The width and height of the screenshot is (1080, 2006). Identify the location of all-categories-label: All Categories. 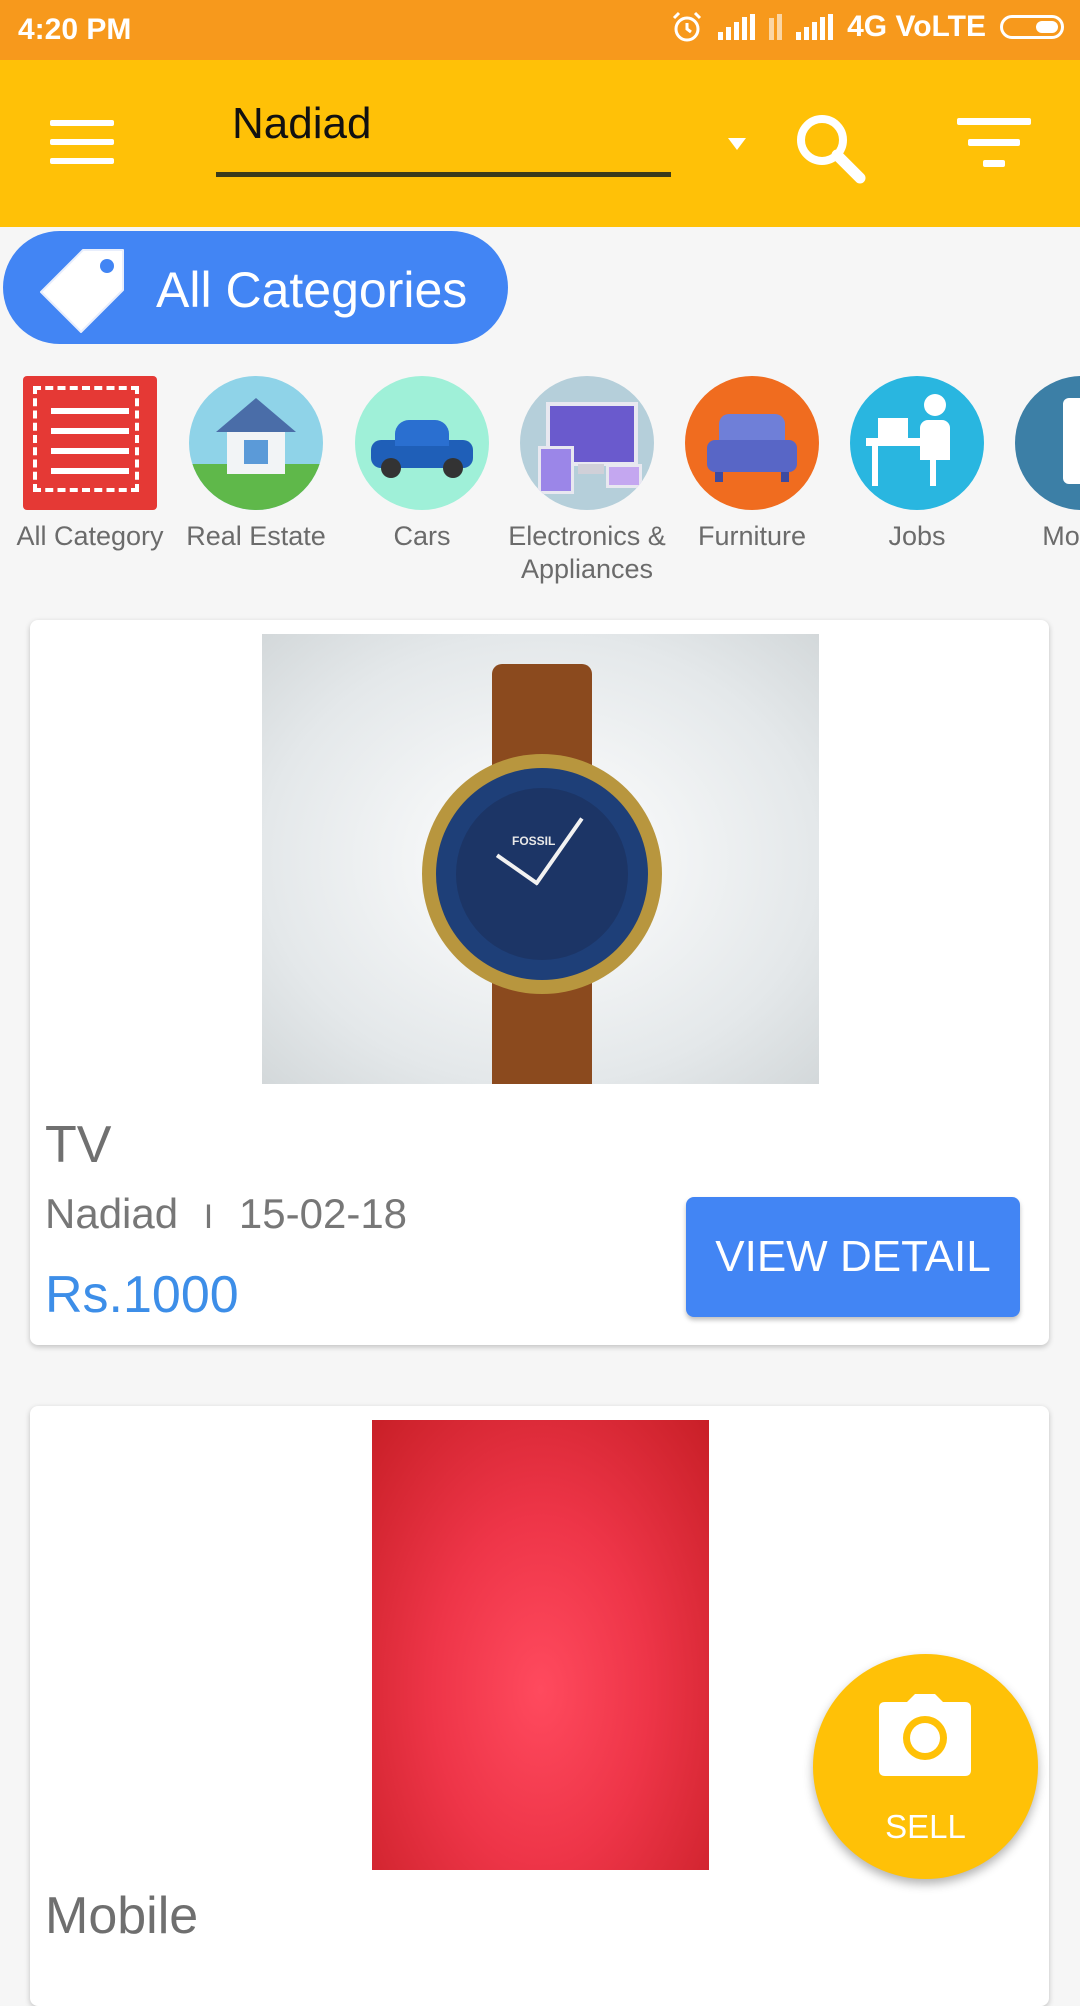
(312, 290).